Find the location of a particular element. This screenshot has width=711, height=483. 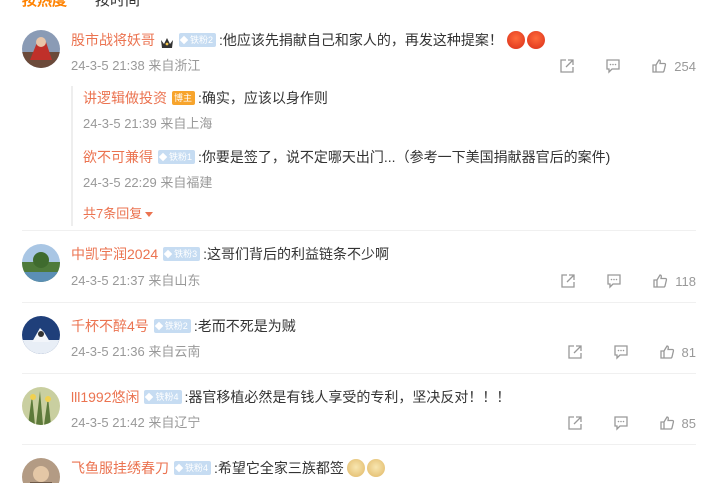

comment-line: 股市战将妖哥 铁粉2 :他应该先捐献自己和家人的，再发这种提案！ is located at coordinates (308, 40).